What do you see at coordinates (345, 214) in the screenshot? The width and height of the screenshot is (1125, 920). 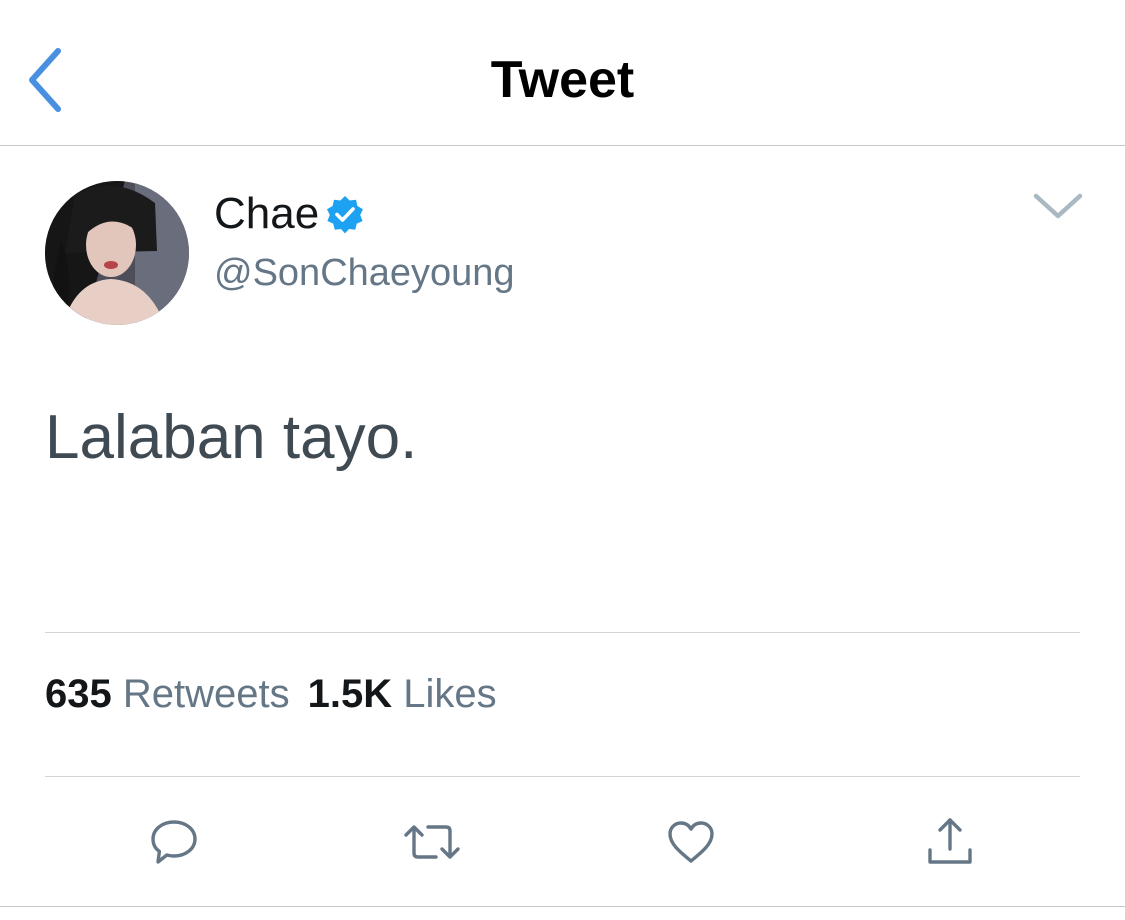 I see `verified-badge-icon` at bounding box center [345, 214].